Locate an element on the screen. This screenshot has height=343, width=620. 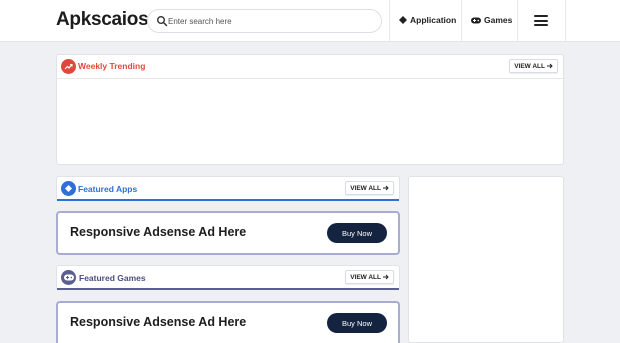
section-title: Featured Apps is located at coordinates (108, 189).